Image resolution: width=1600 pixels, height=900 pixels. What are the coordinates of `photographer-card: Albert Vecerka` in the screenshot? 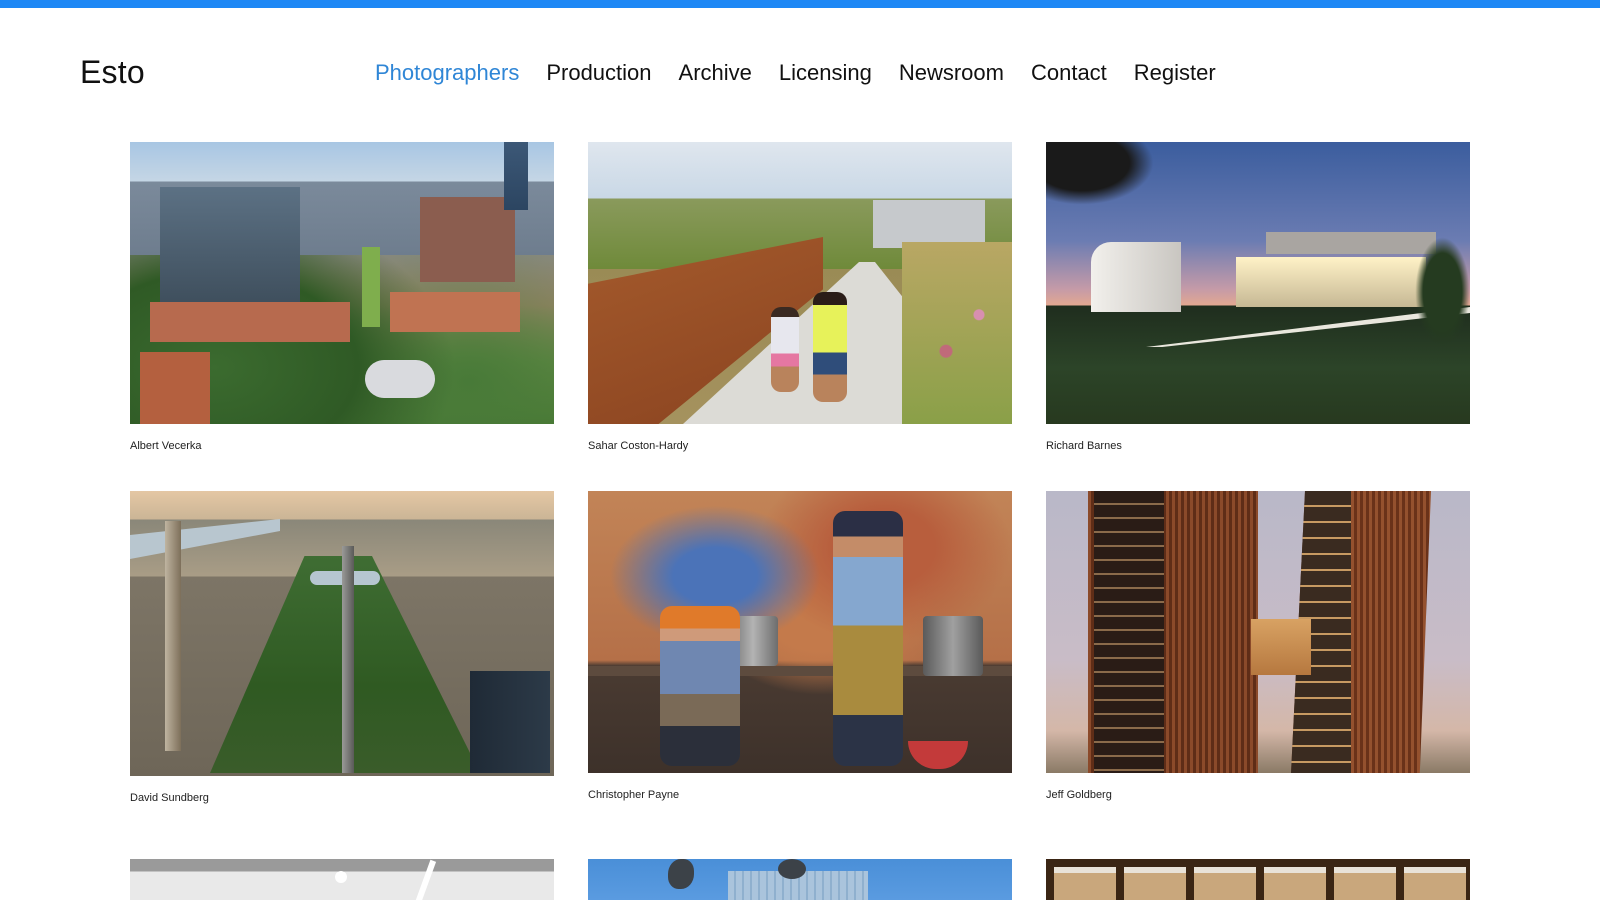 It's located at (342, 297).